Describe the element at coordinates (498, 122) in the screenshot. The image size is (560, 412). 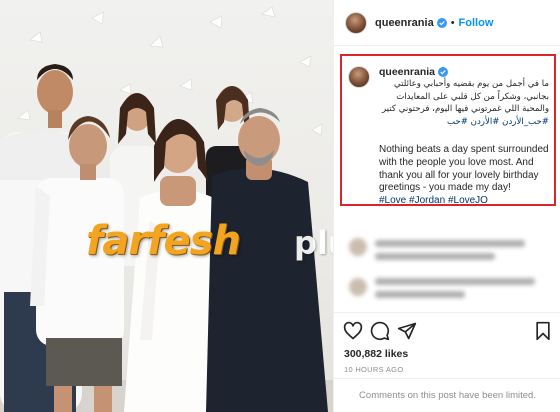
I see `caption-arabic-hashtags: #حب_الأردن #الأردن #حب` at that location.